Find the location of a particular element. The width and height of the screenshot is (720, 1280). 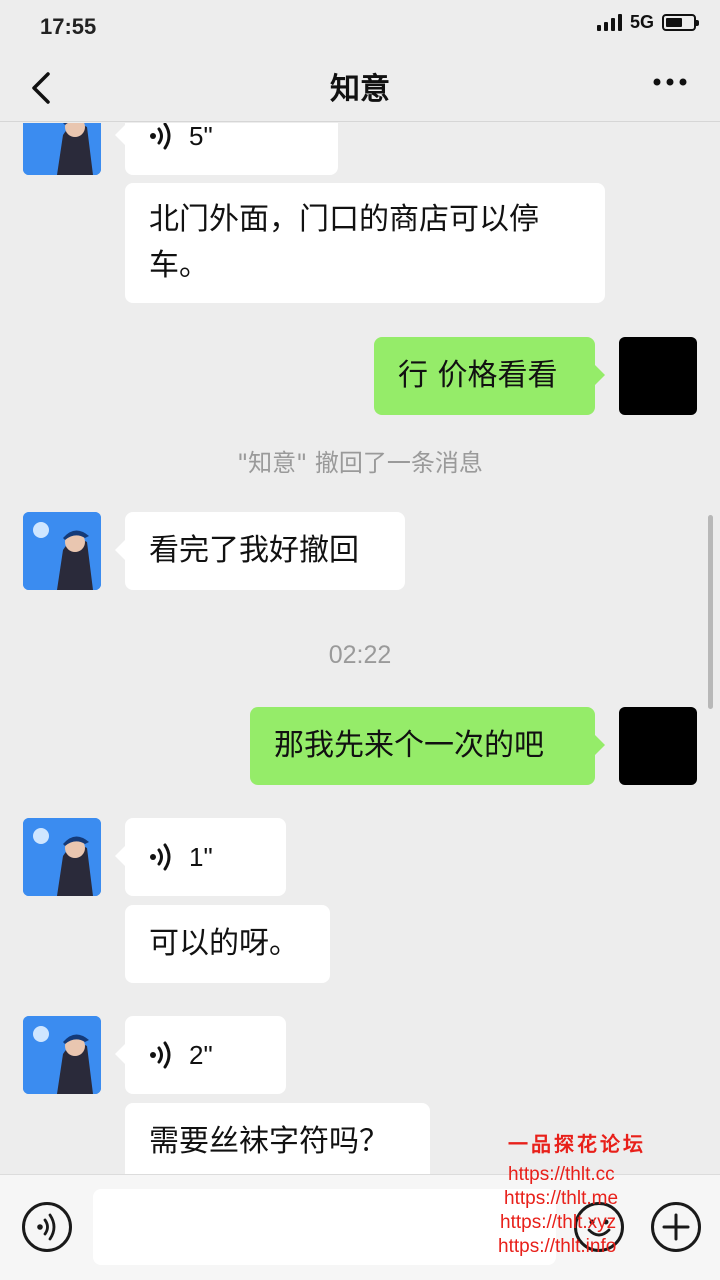

timestamp: 02:22 is located at coordinates (360, 655).